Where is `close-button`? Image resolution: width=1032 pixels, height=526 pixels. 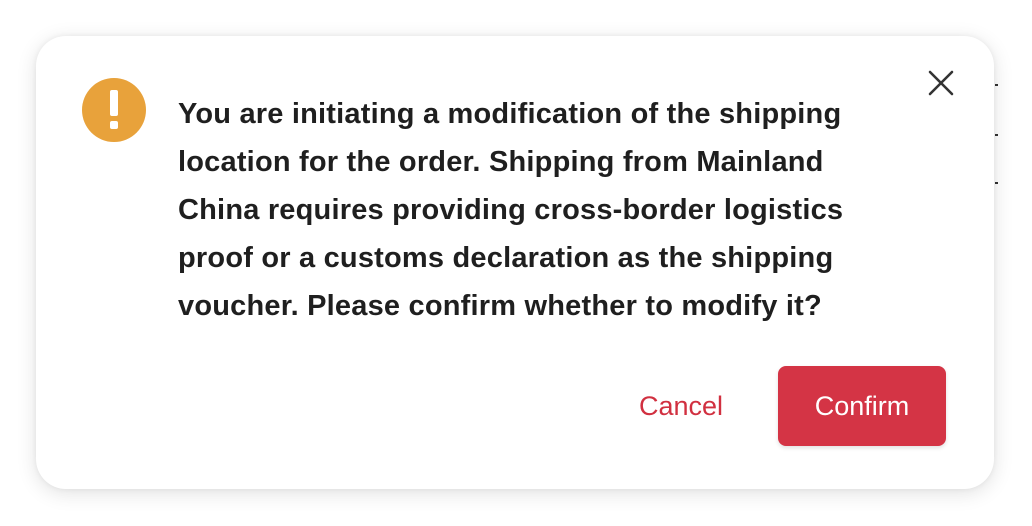 close-button is located at coordinates (941, 83).